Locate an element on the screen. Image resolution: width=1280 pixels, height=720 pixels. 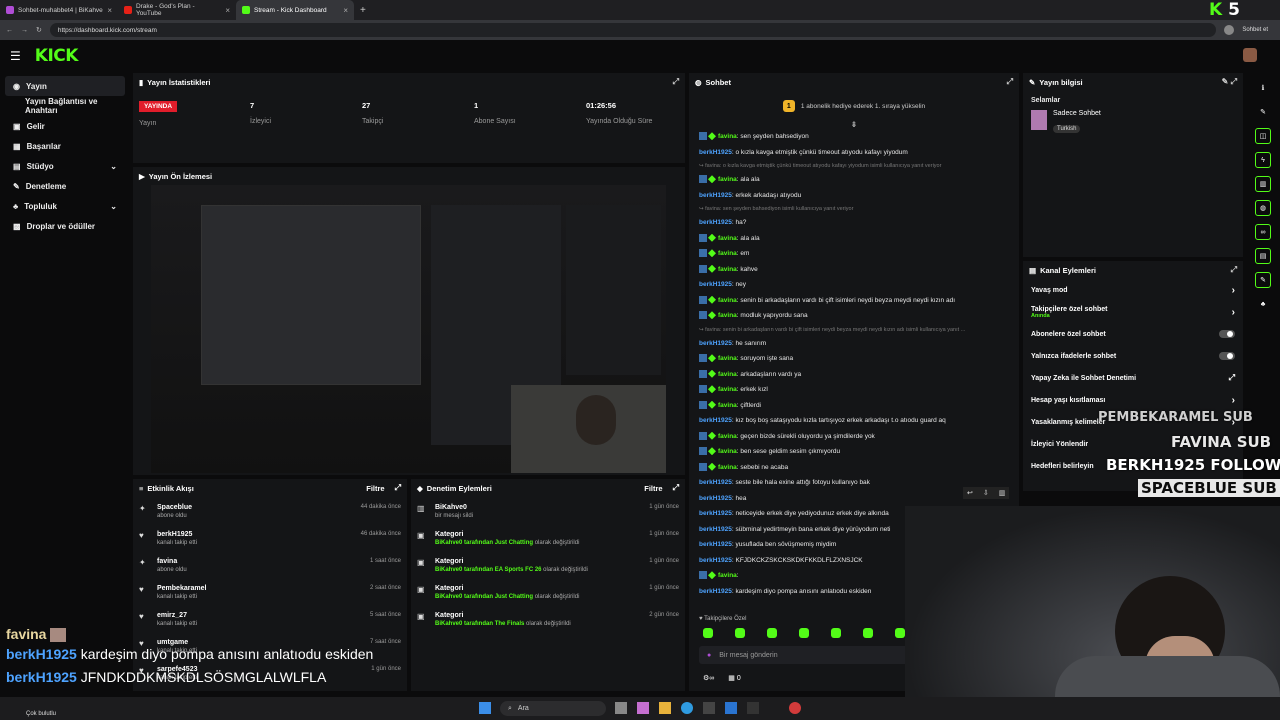
store-icon is located at coordinates (709, 708).